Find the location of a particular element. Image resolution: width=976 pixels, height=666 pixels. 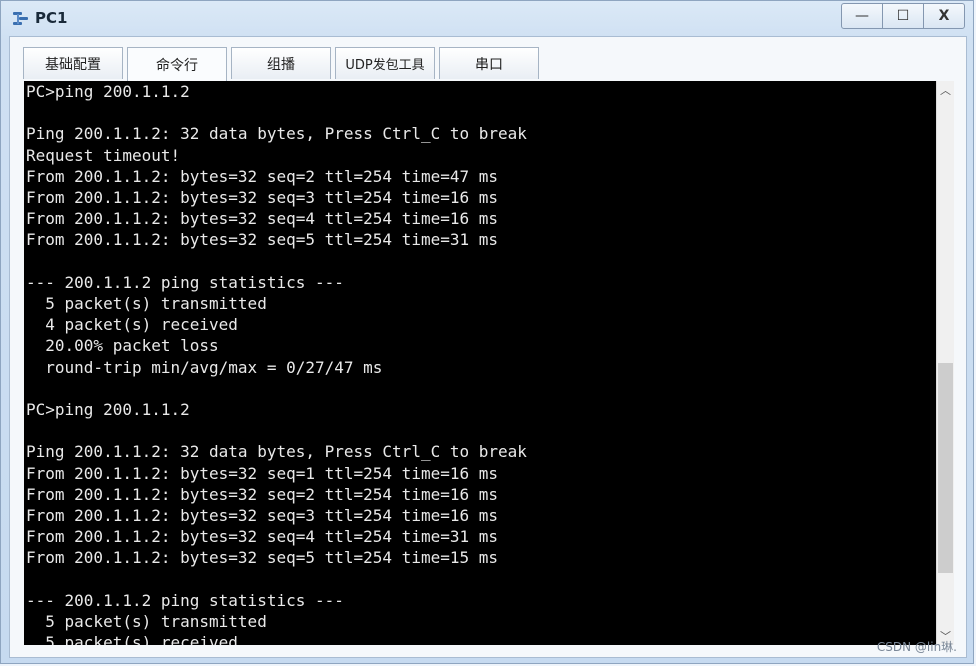

tab-bar: 基础配置 命令行 组播 UDP发包工具 串口 is located at coordinates (283, 64).